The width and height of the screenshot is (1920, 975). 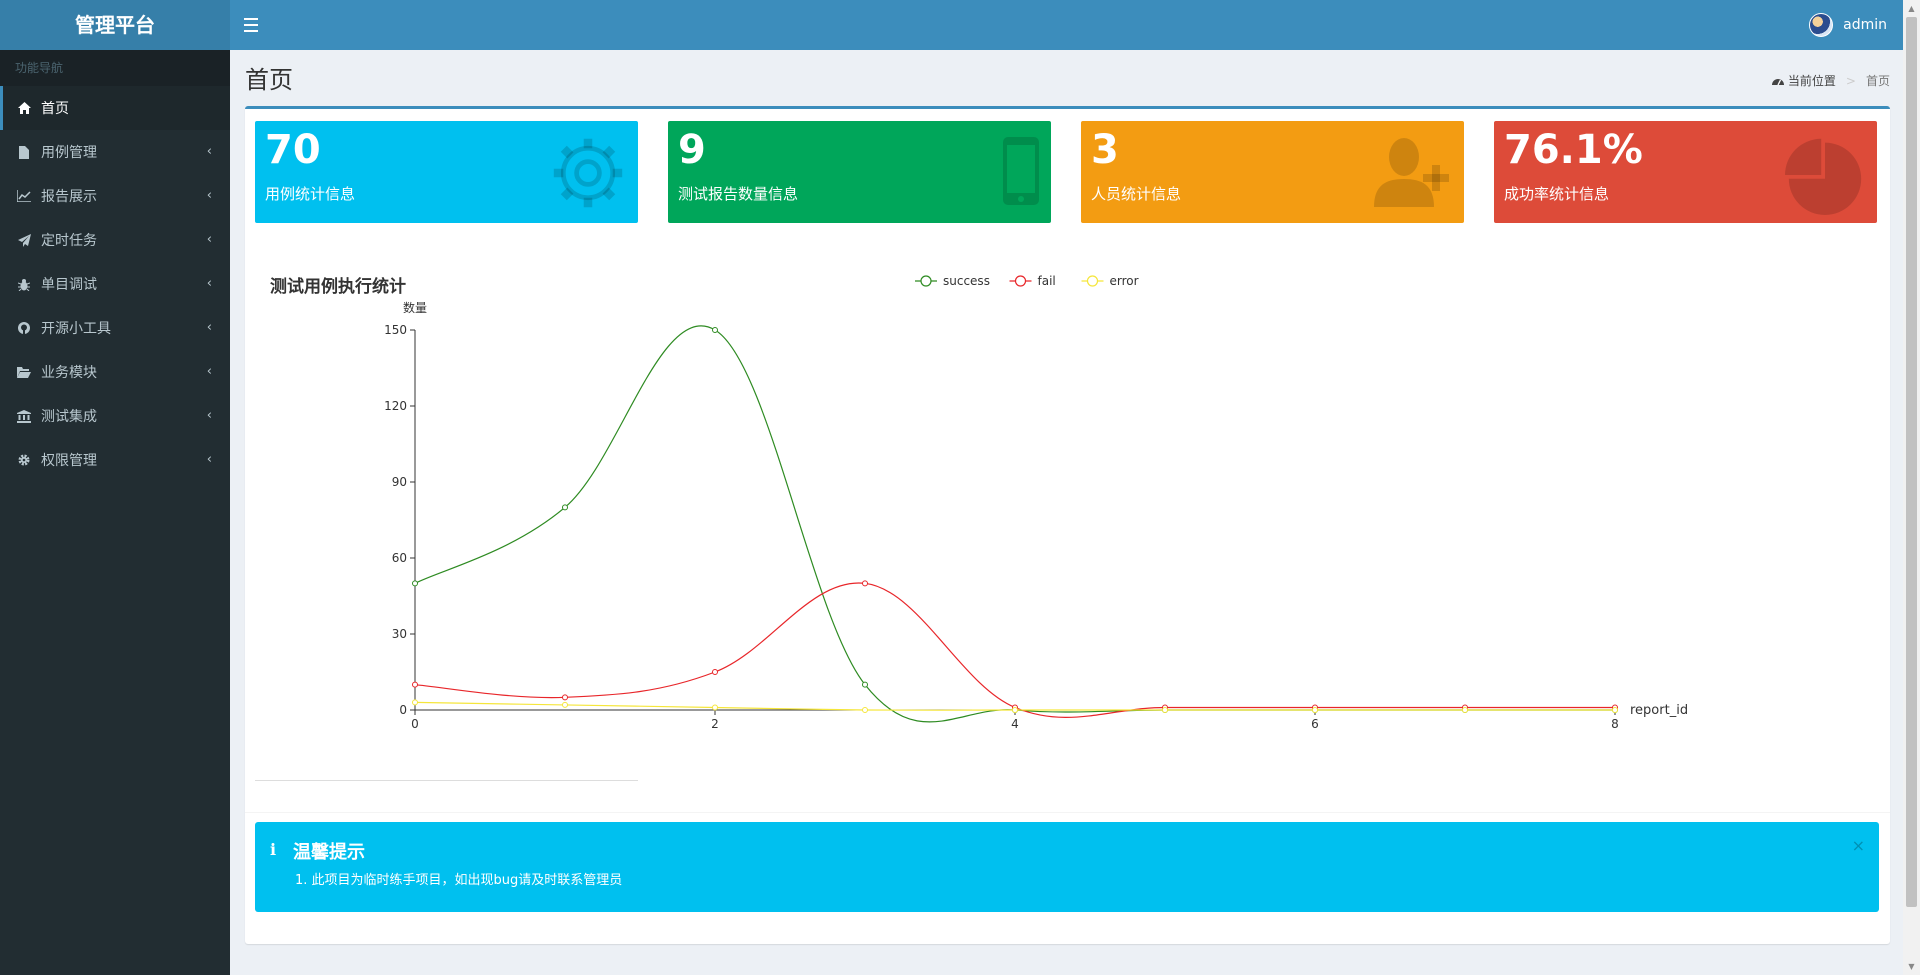 I want to click on y-axis-label: 数量, so click(x=415, y=307).